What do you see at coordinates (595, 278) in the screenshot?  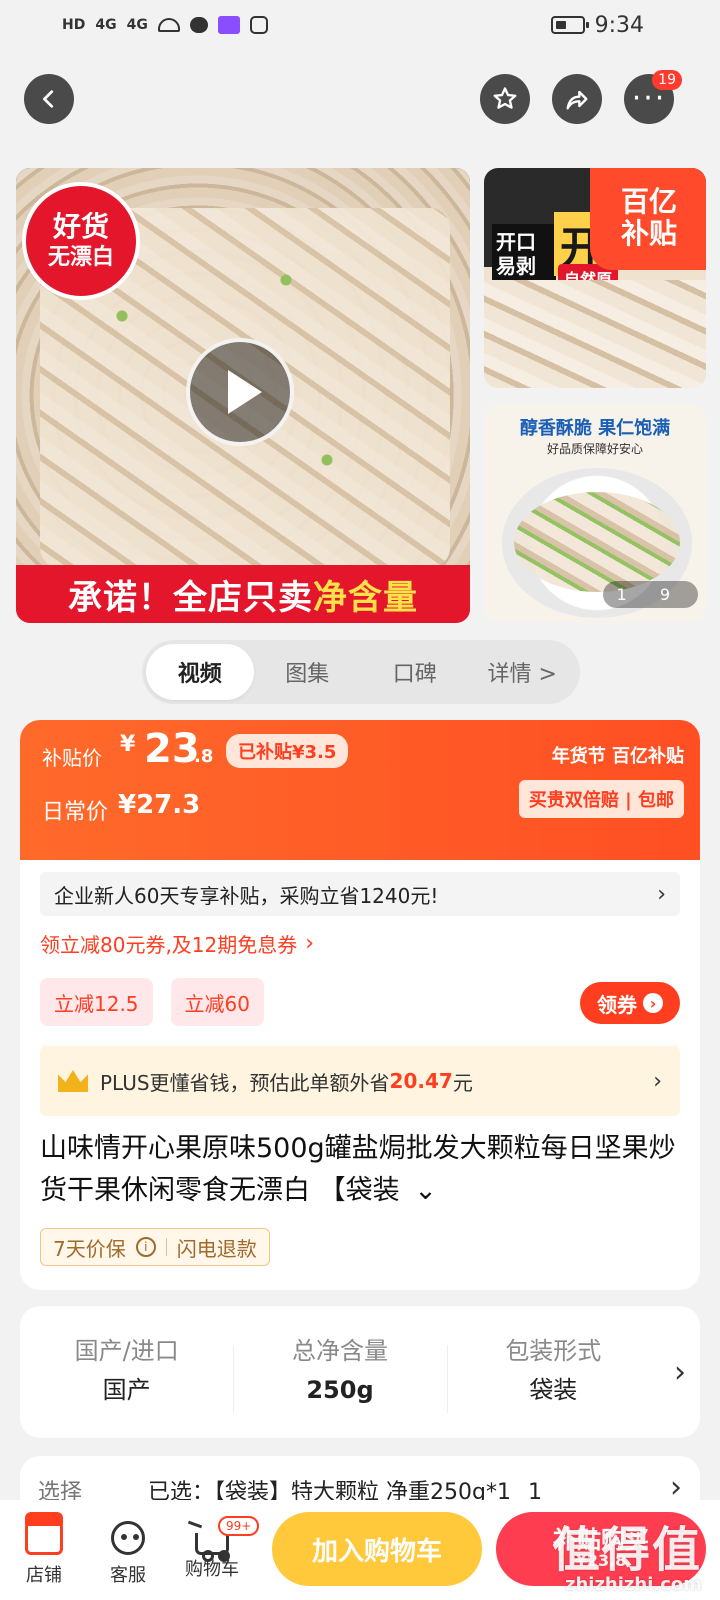 I see `gallery-thumb-1: 开口易剥 开 自然原 百亿 补贴` at bounding box center [595, 278].